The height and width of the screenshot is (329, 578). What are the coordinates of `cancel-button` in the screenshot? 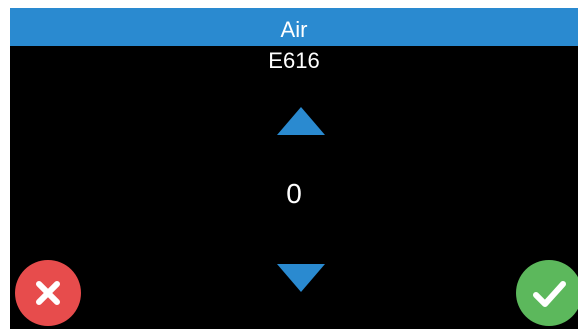 It's located at (48, 293).